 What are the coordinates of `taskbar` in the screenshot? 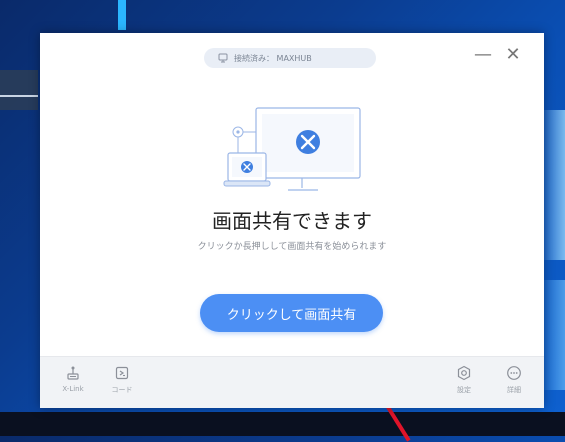 It's located at (282, 424).